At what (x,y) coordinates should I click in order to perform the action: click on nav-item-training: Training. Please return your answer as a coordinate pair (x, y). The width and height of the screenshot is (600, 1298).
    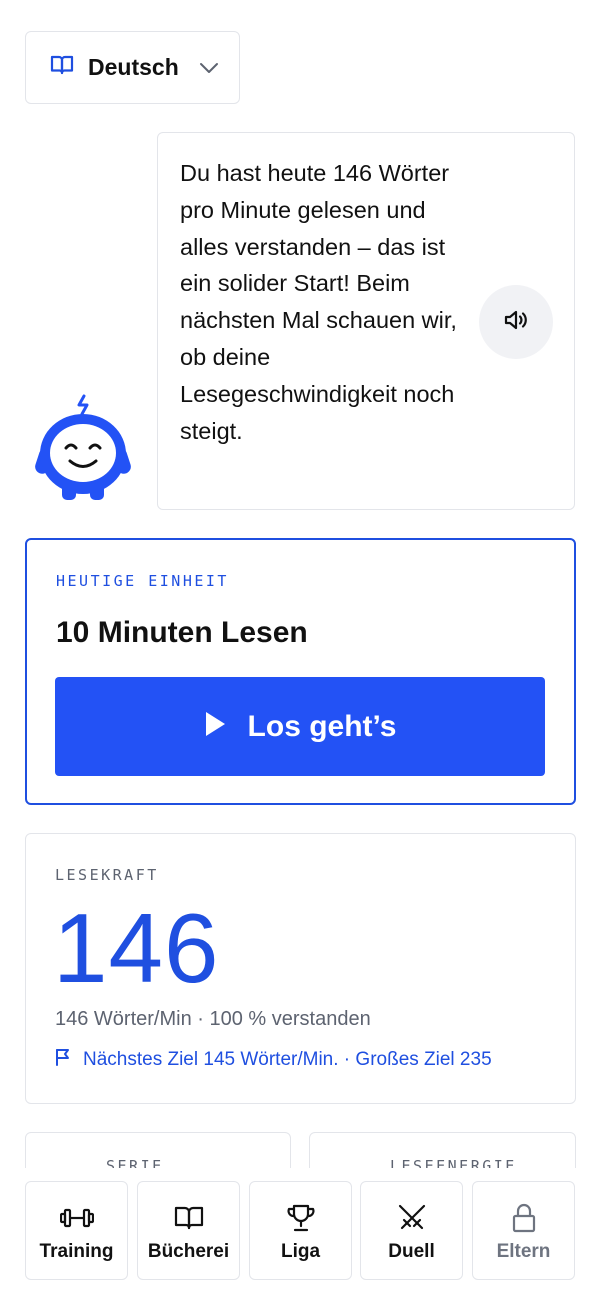
    Looking at the image, I should click on (76, 1230).